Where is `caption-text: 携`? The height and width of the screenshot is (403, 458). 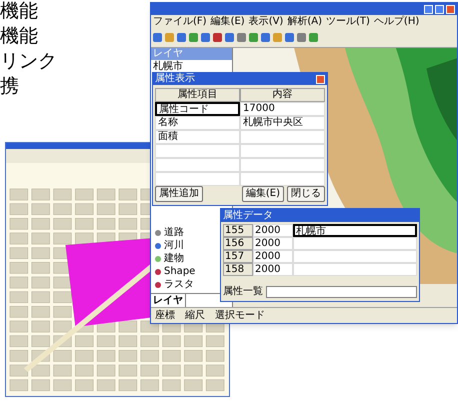
caption-text: 携 is located at coordinates (10, 86).